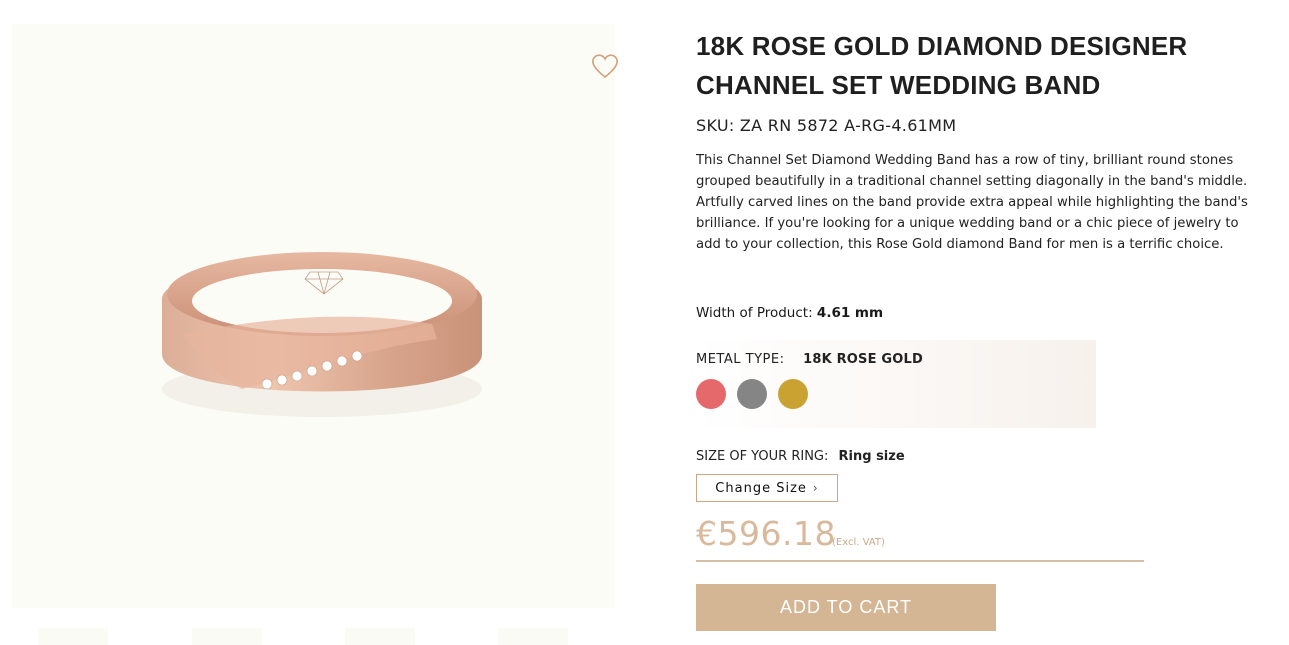  I want to click on heart-outline-icon, so click(605, 66).